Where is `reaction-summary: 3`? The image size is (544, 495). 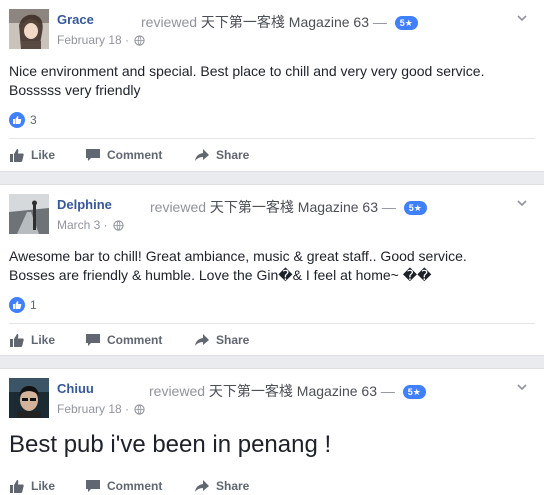 reaction-summary: 3 is located at coordinates (23, 120).